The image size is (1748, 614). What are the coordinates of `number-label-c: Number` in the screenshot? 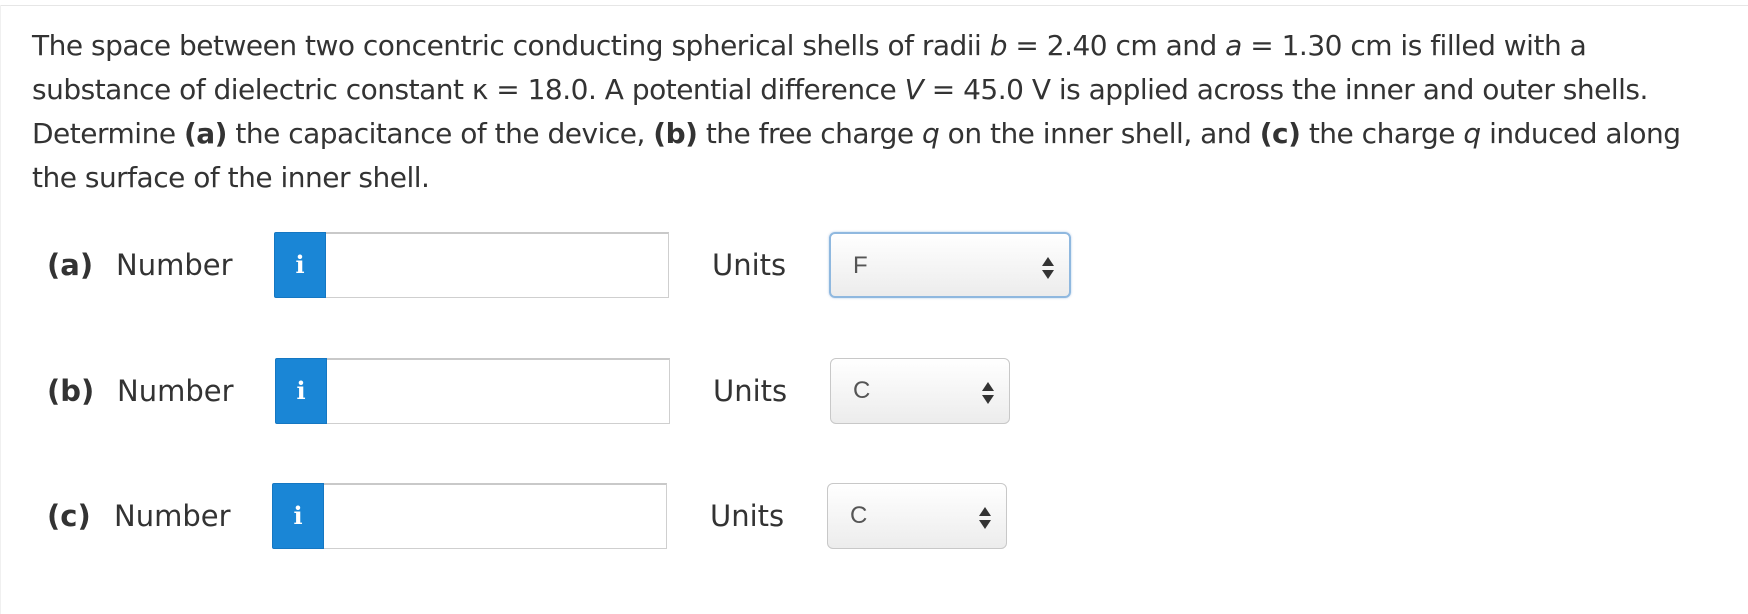 It's located at (172, 516).